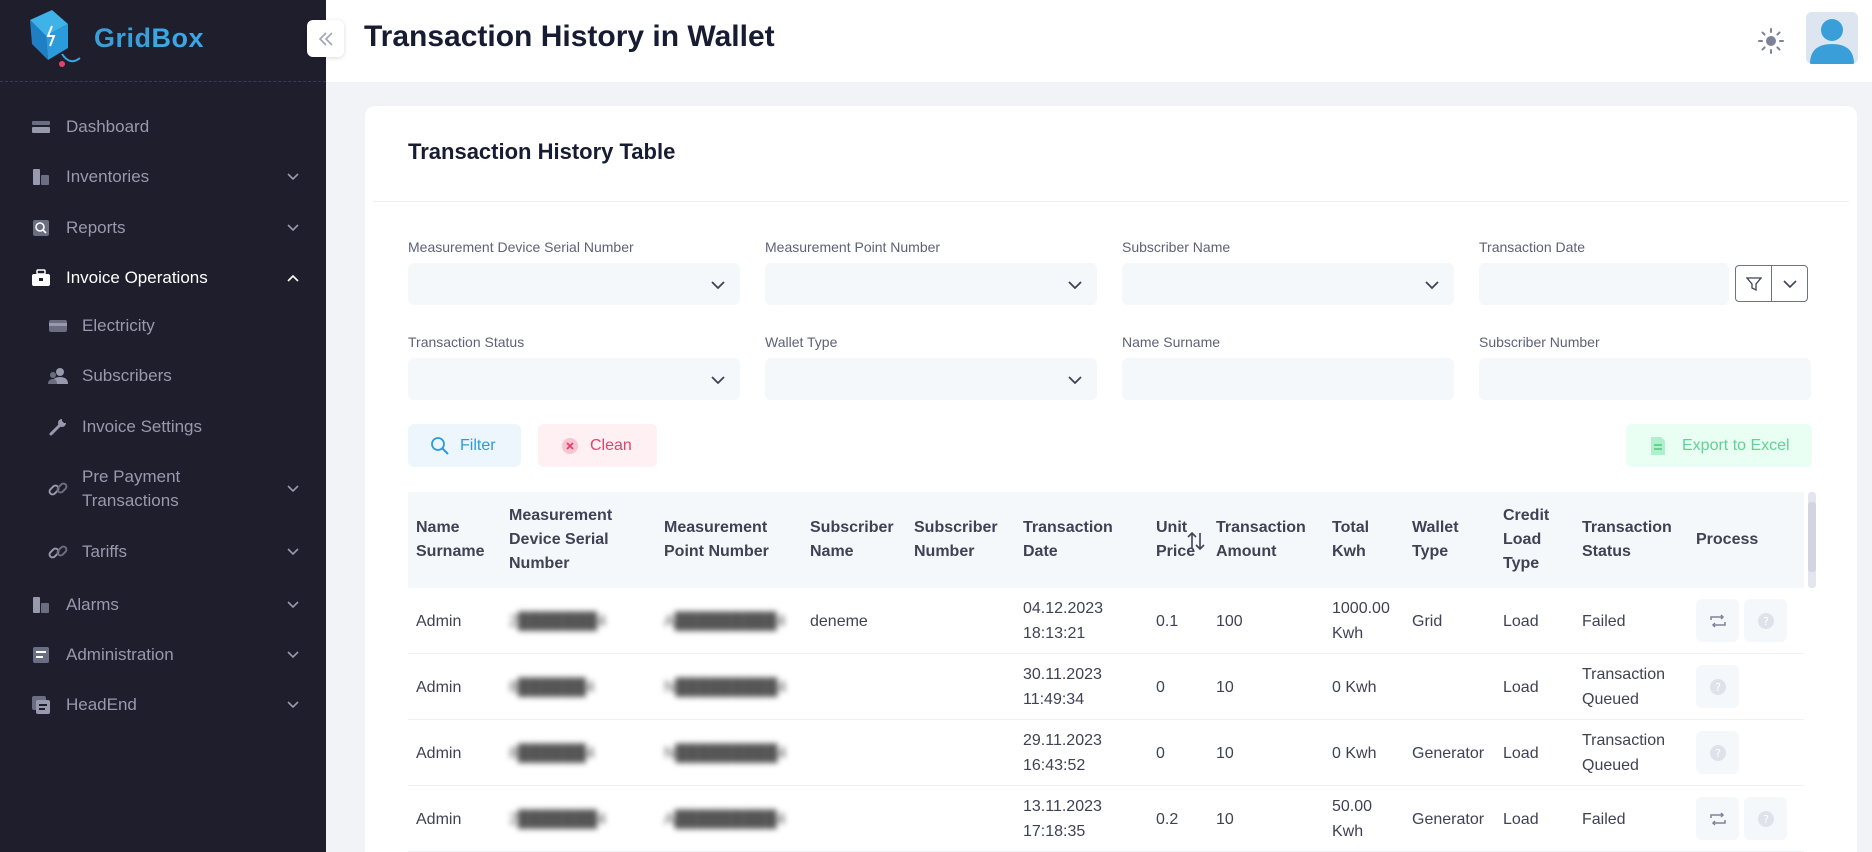 Image resolution: width=1872 pixels, height=852 pixels. I want to click on link-icon, so click(58, 552).